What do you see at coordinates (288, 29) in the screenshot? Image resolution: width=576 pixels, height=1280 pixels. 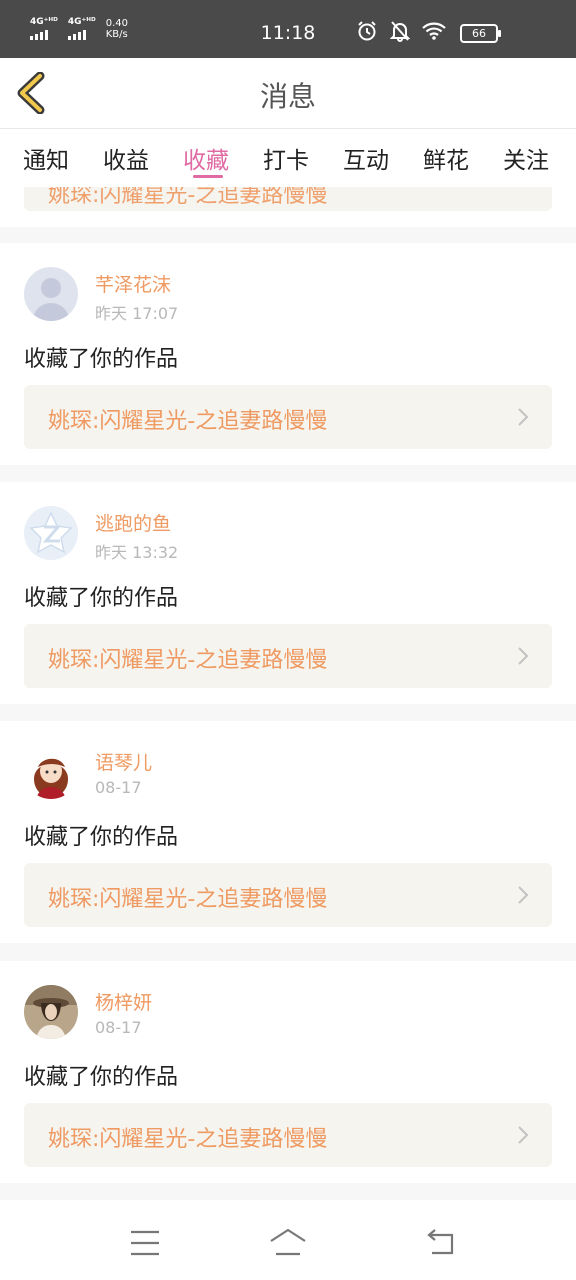 I see `status-bar: 4G⁺ᴴᴰ 4G⁺ᴴᴰ 0.40 KB/s 11:18 66` at bounding box center [288, 29].